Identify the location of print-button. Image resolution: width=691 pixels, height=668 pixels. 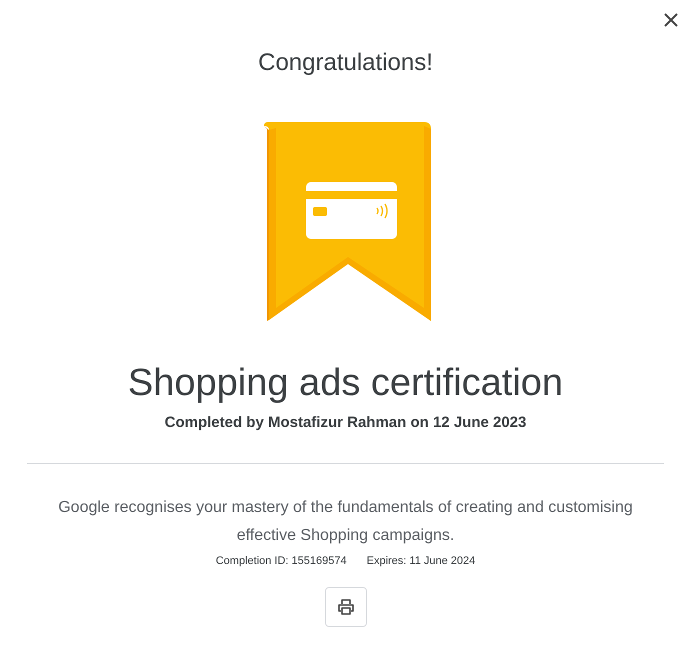
(345, 607).